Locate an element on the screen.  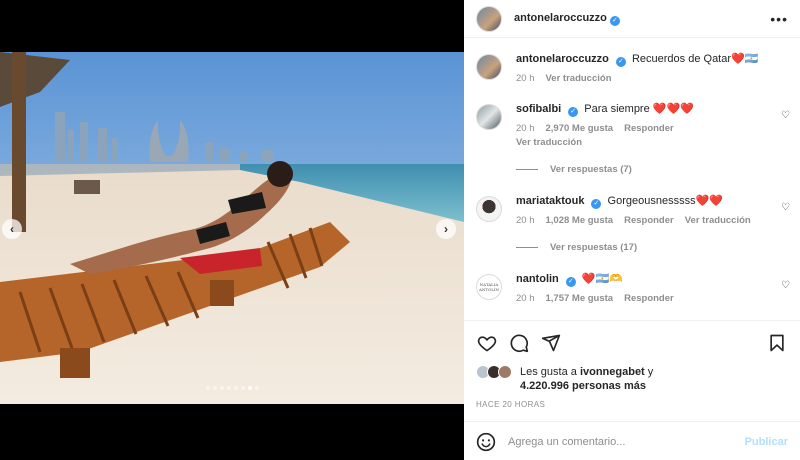
emoji-icon is located at coordinates (486, 442).